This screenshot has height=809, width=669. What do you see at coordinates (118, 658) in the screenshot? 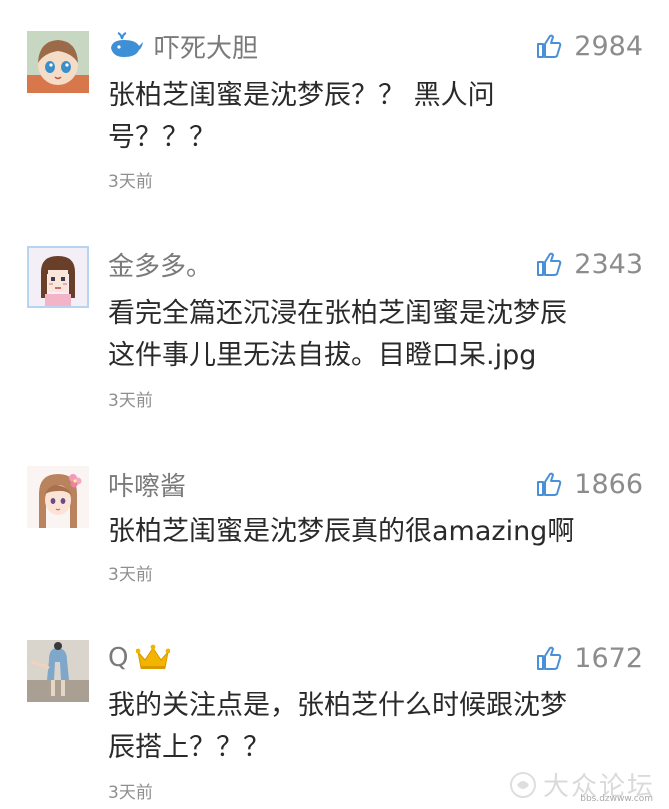
I see `username: Q` at bounding box center [118, 658].